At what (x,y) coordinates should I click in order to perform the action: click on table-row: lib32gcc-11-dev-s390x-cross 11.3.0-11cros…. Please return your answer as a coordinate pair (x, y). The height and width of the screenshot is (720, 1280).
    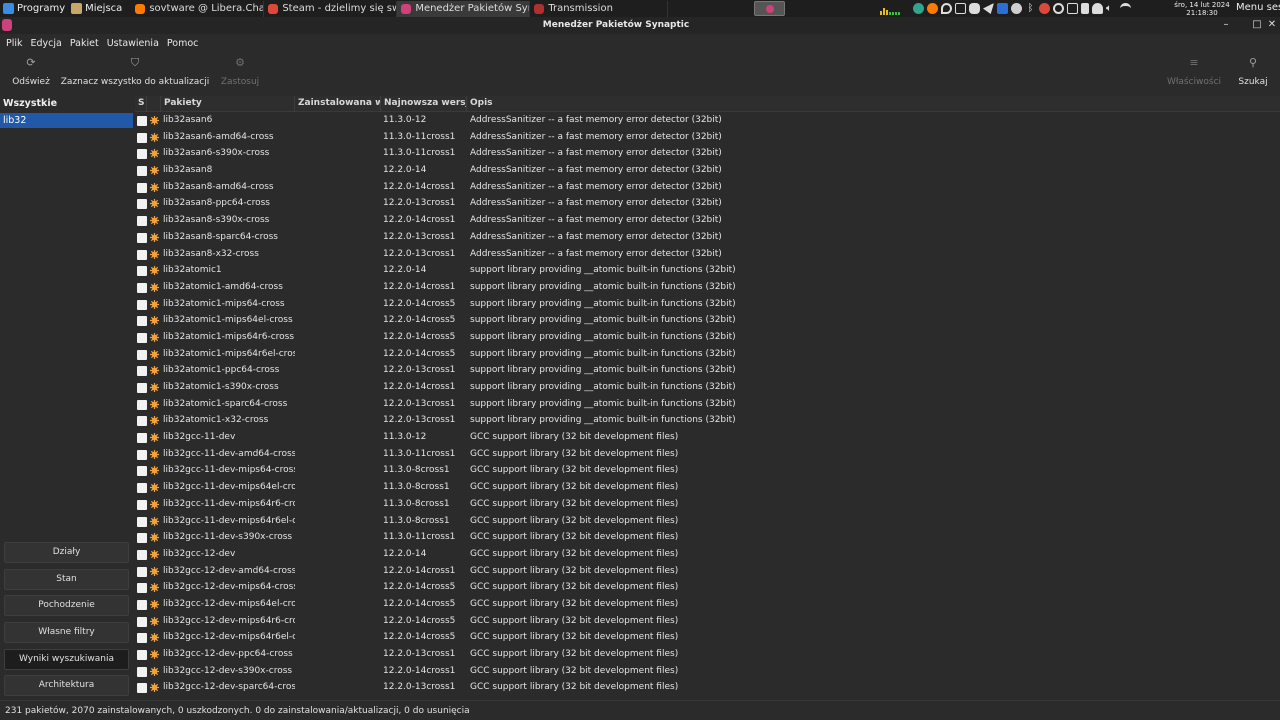
    Looking at the image, I should click on (707, 538).